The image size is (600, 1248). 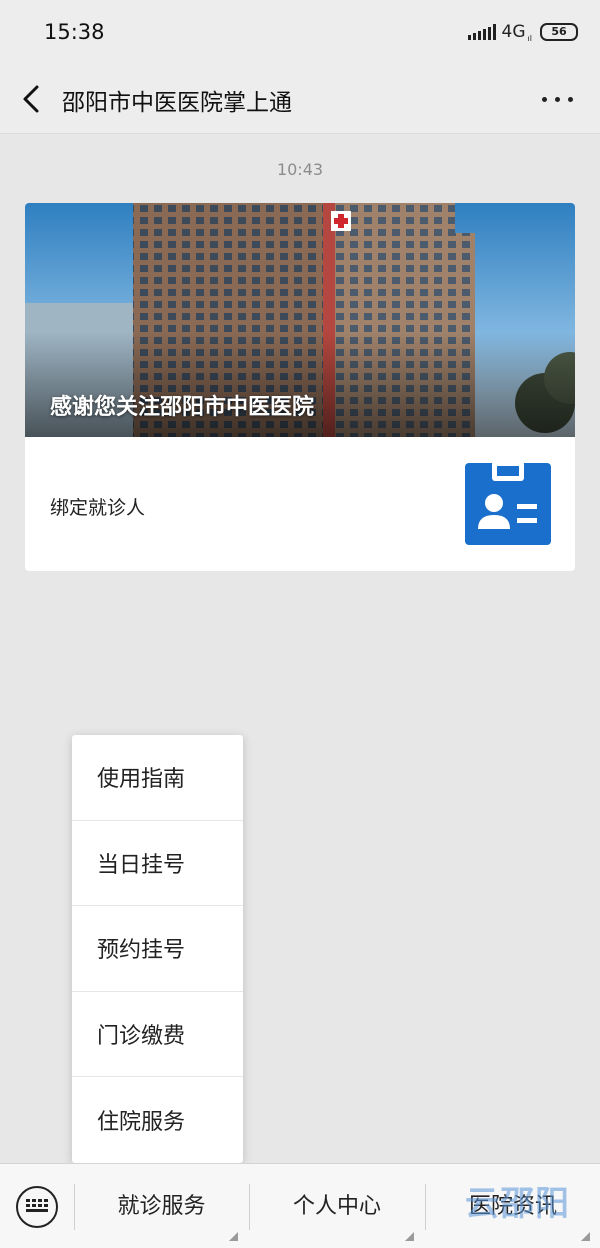 I want to click on menu-item-guide: 使用指南, so click(x=157, y=778).